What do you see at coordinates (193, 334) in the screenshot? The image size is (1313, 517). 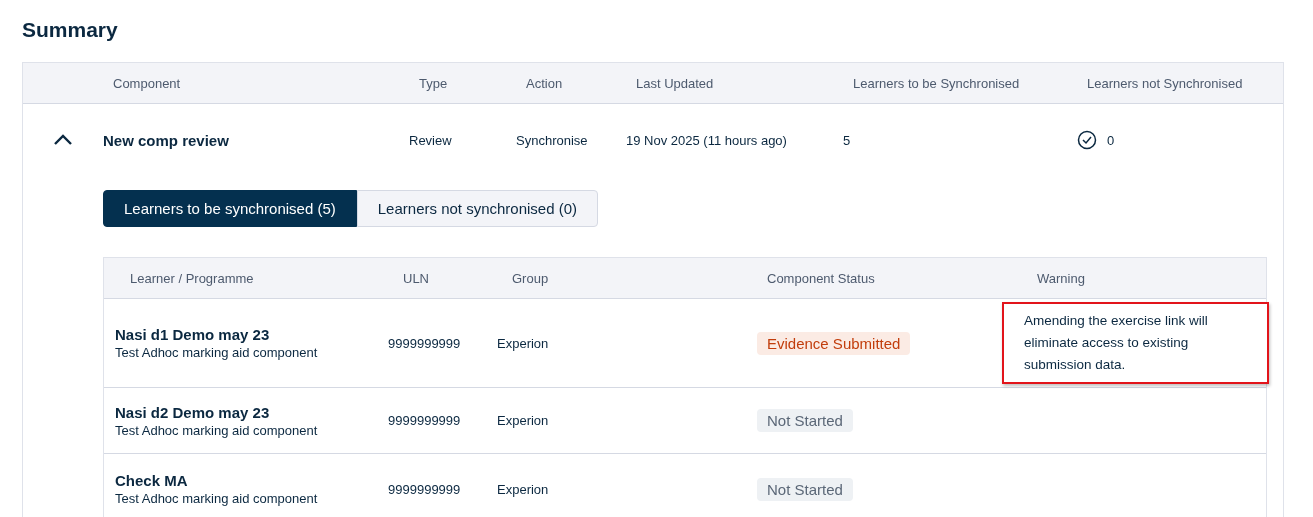 I see `learner-name: Nasi d1 Demo may 23` at bounding box center [193, 334].